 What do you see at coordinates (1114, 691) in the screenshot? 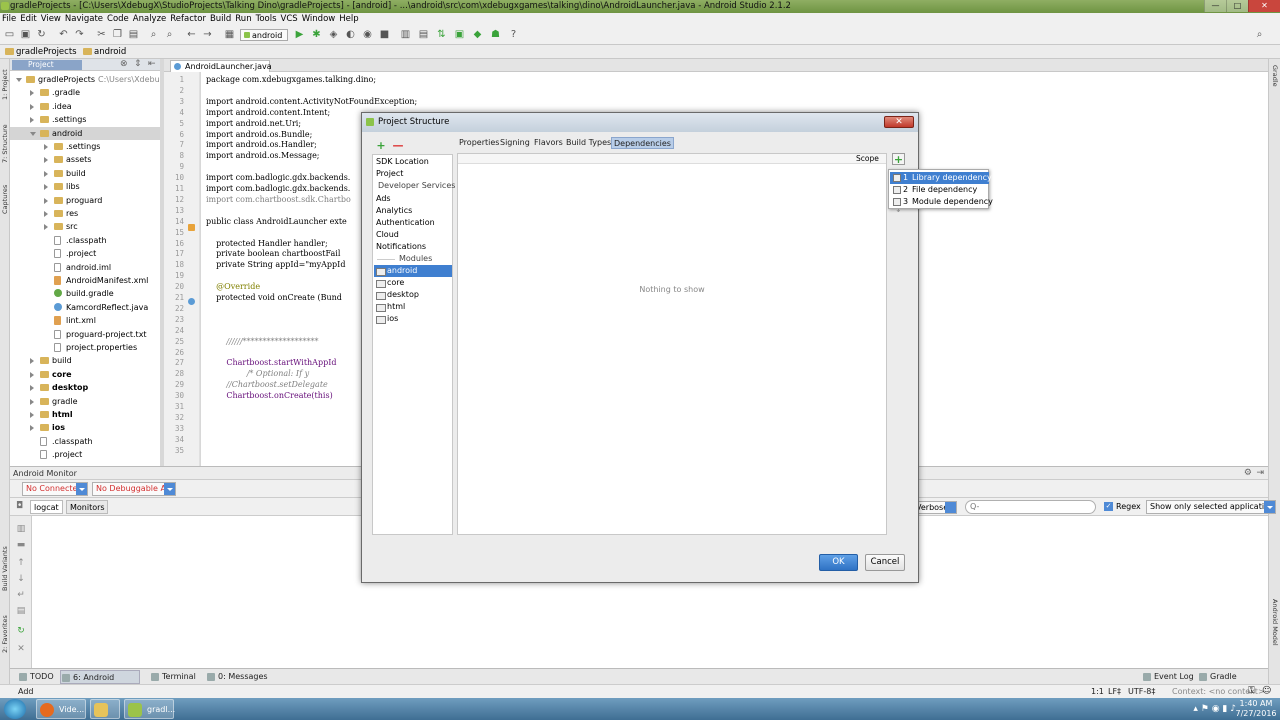
I see `line-separator: LF‡` at bounding box center [1114, 691].